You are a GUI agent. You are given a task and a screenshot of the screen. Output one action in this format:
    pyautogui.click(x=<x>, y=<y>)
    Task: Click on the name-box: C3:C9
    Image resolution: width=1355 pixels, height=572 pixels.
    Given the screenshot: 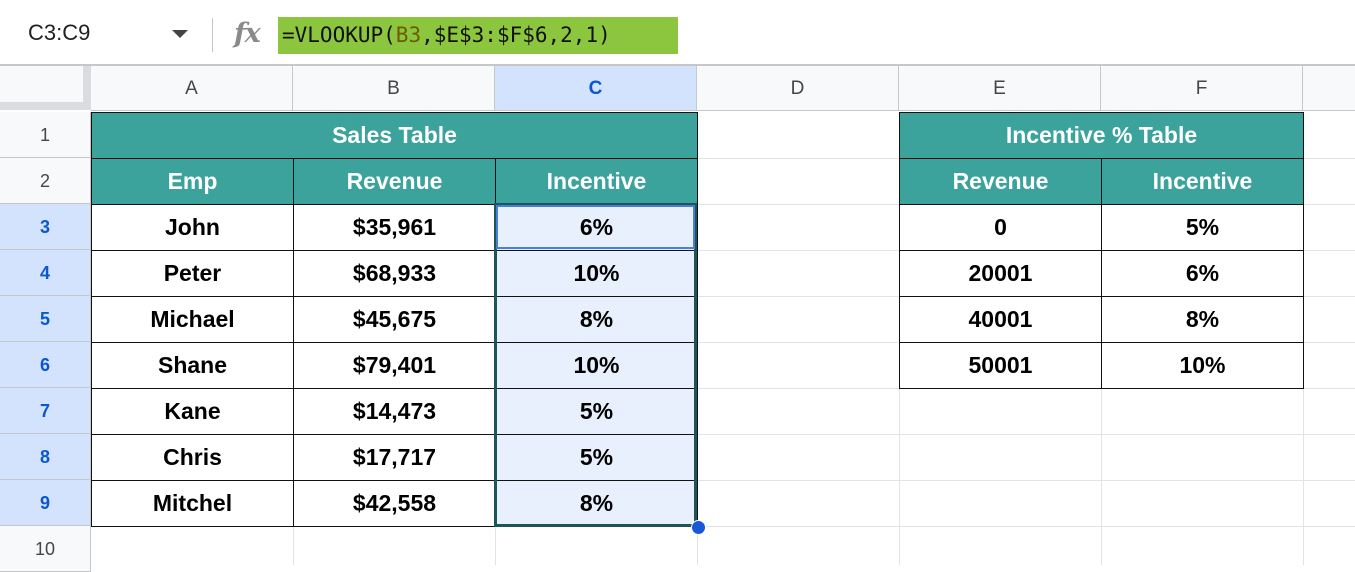 What is the action you would take?
    pyautogui.click(x=59, y=33)
    